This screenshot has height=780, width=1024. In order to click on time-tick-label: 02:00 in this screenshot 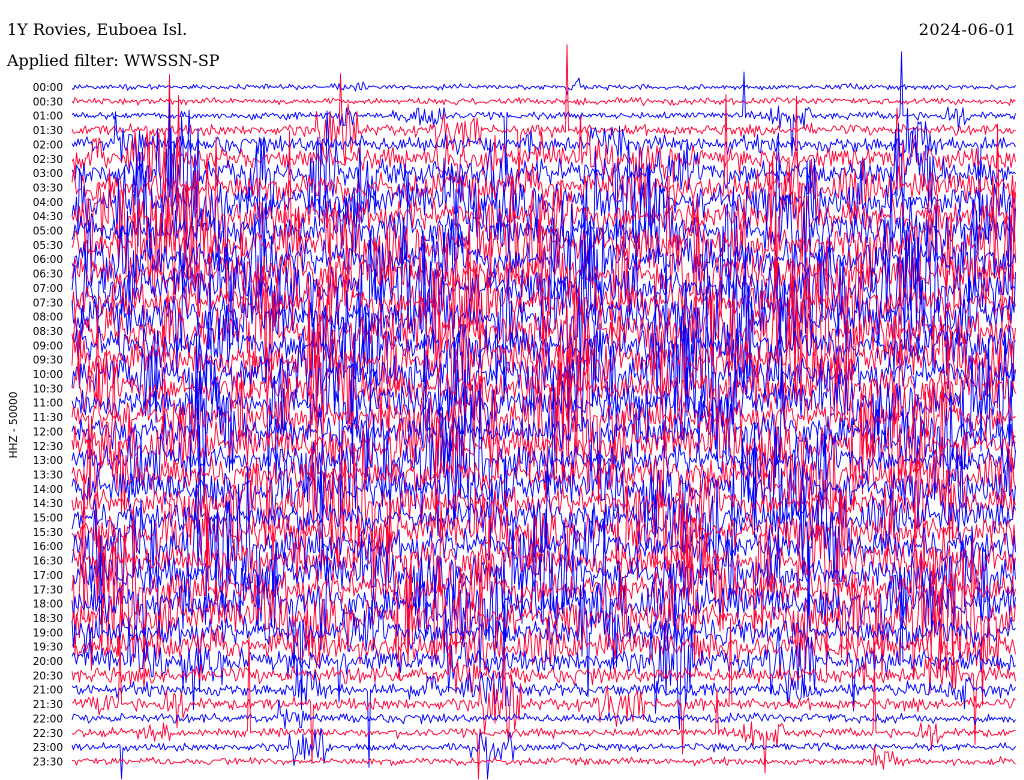, I will do `click(48, 145)`.